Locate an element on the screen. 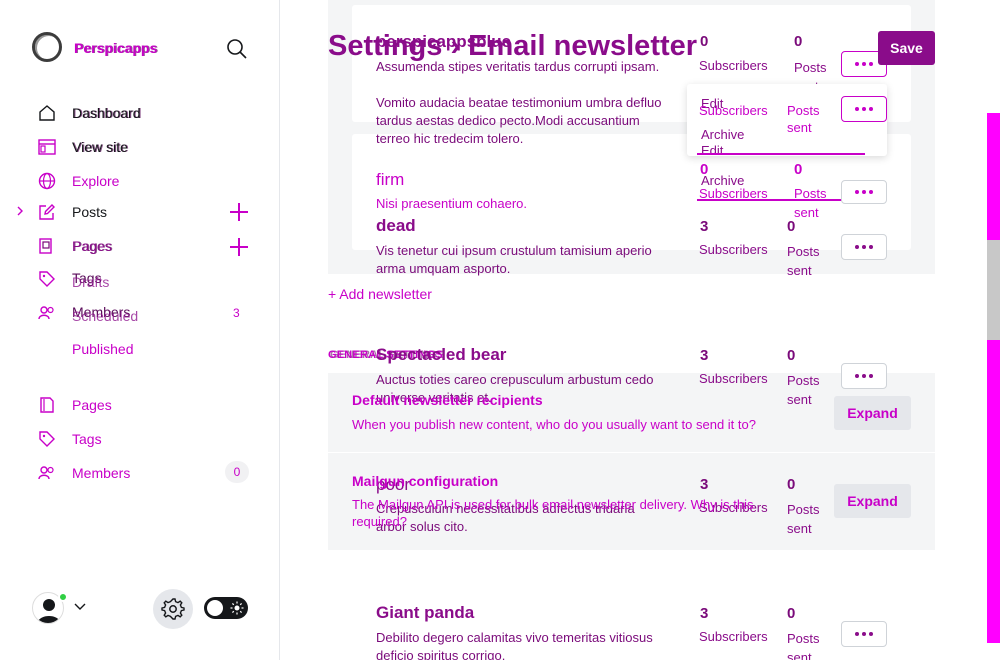  nav-dashboard: Dashboard Dashboard is located at coordinates (90, 113).